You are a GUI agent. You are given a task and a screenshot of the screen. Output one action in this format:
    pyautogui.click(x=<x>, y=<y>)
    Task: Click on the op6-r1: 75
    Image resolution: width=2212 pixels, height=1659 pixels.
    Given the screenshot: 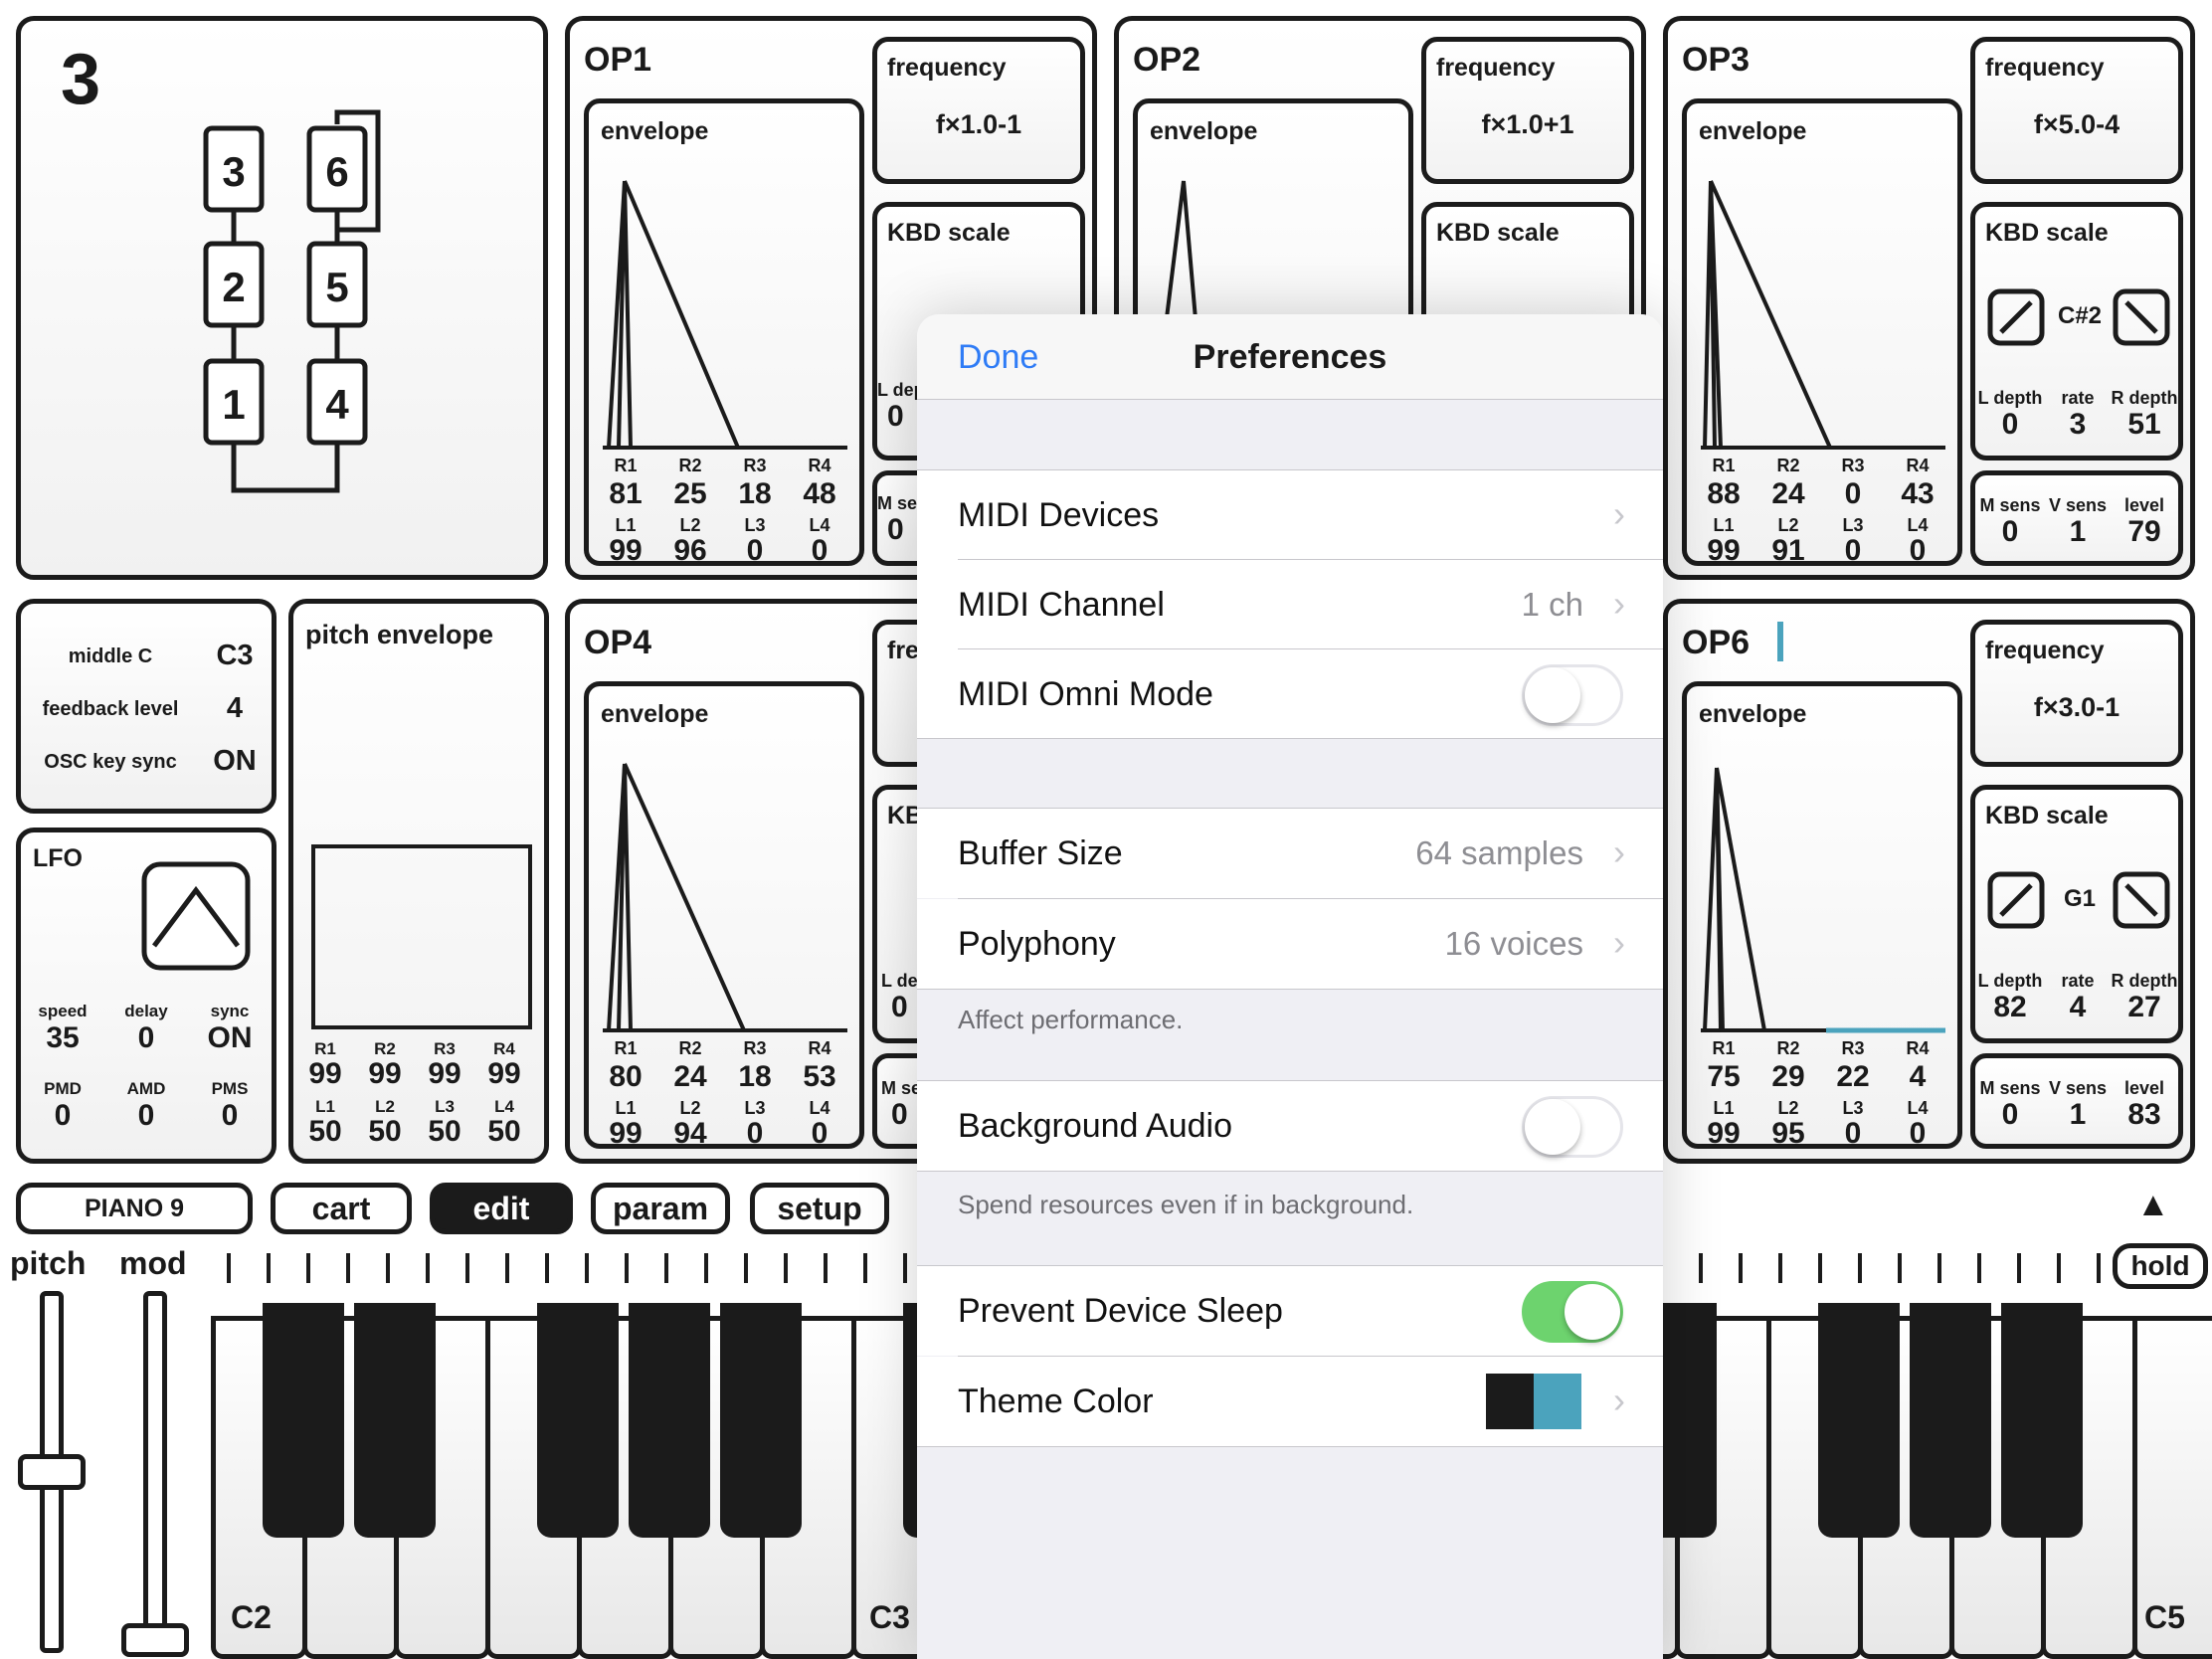 What is the action you would take?
    pyautogui.click(x=1724, y=1077)
    